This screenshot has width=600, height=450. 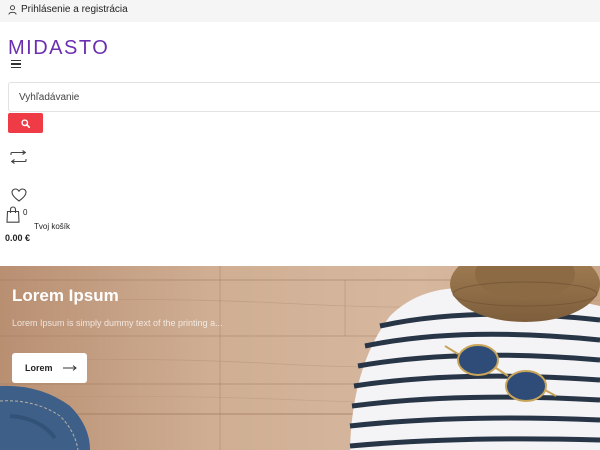 I want to click on compare-arrows-icon, so click(x=18, y=157).